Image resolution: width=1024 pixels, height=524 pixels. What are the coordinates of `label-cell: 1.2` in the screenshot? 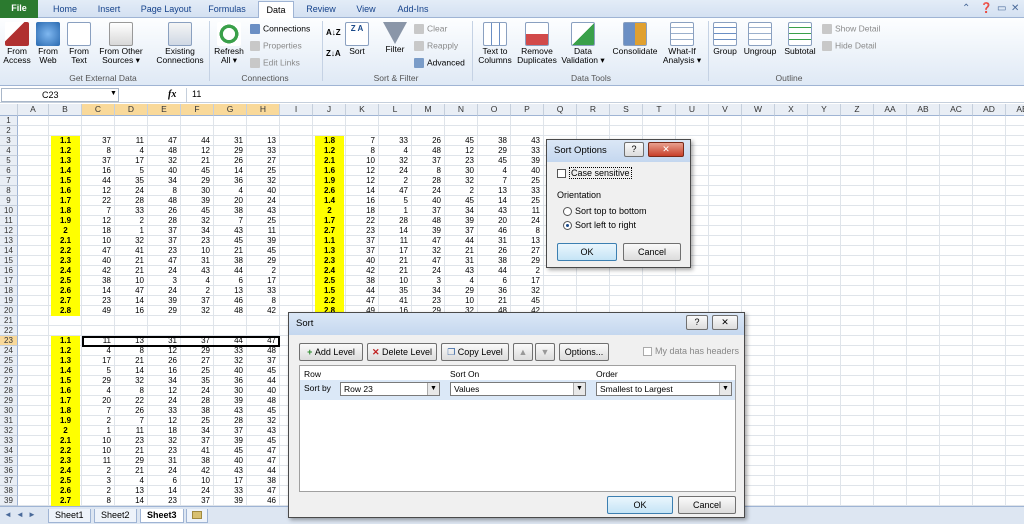 It's located at (65, 351).